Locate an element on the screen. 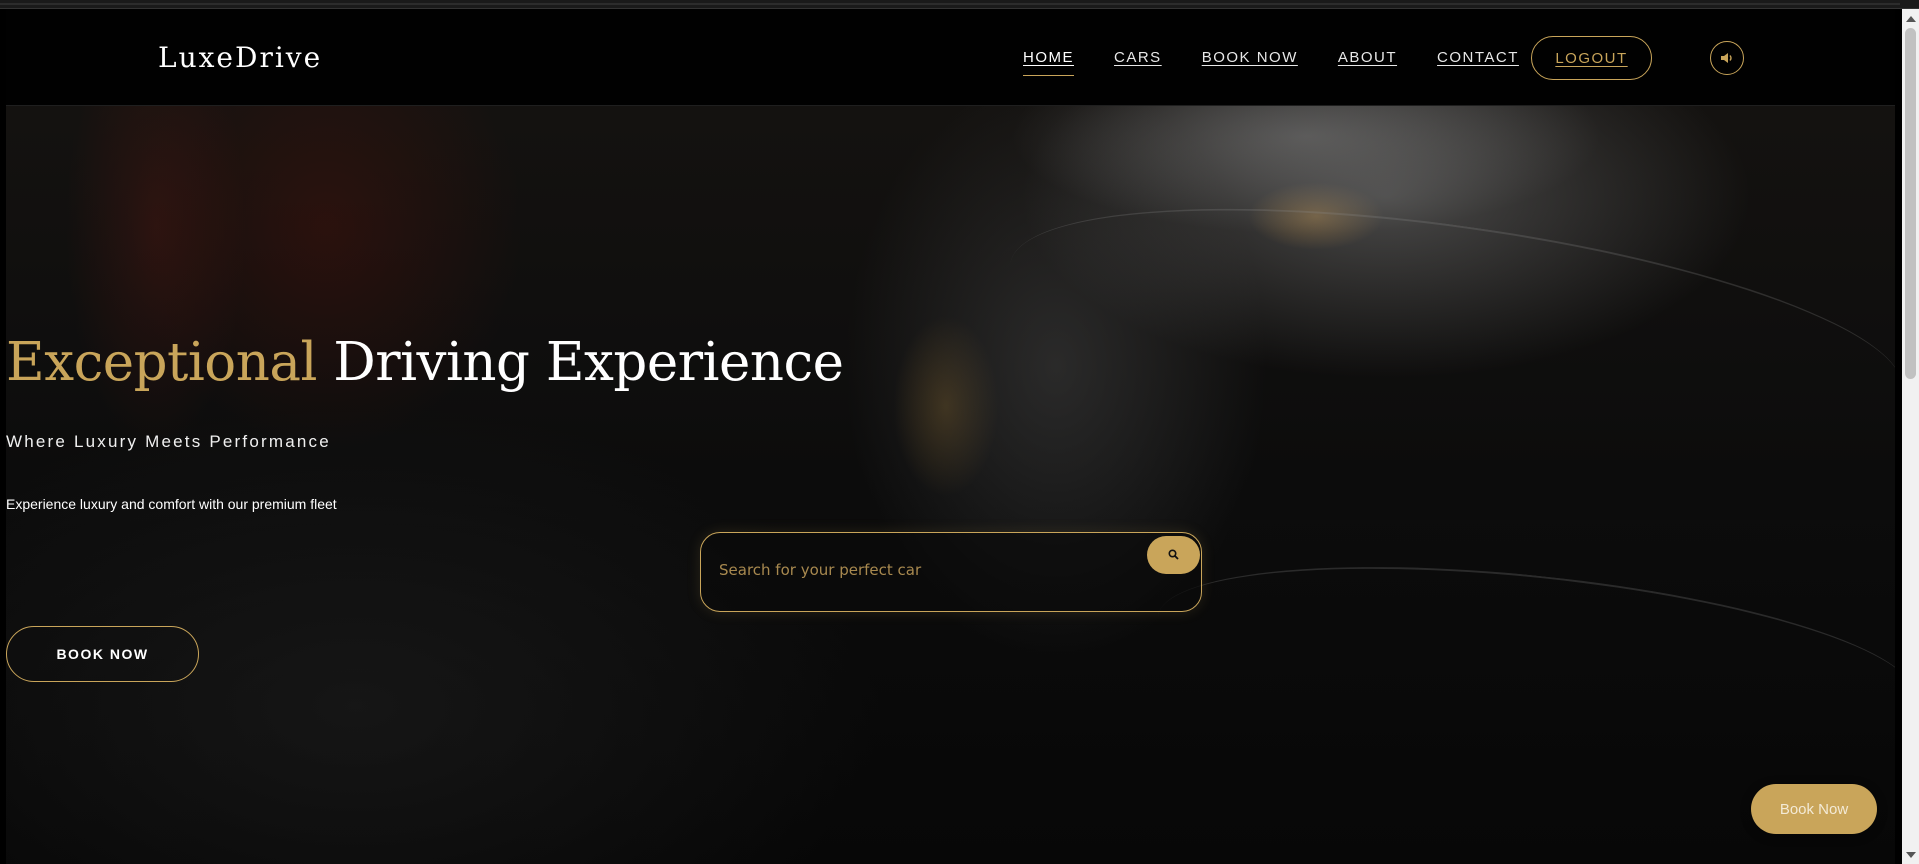 This screenshot has height=864, width=1919. nav-book-now: BOOK NOW is located at coordinates (1250, 57).